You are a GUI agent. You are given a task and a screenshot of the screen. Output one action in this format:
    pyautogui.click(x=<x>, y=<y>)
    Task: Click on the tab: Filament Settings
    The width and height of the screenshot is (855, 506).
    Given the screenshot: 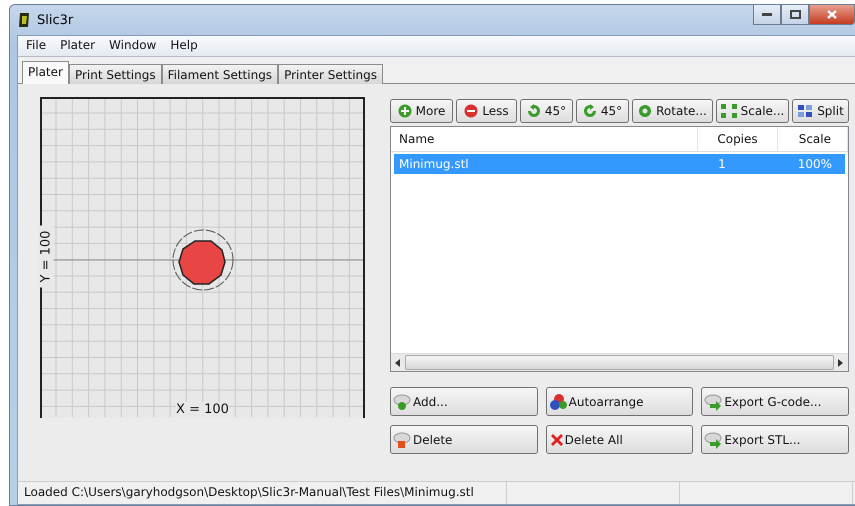 What is the action you would take?
    pyautogui.click(x=220, y=74)
    